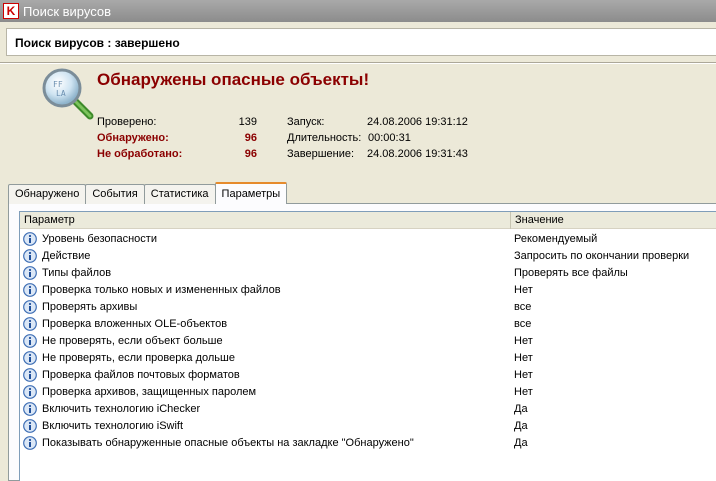 This screenshot has width=716, height=481. I want to click on table-row: Типы файлов Проверять все файлы, so click(368, 272).